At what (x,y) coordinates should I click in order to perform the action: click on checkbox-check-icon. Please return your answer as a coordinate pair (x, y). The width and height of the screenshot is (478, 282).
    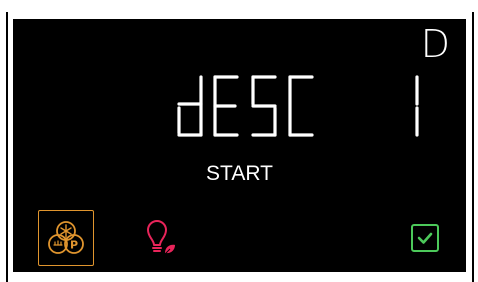
    Looking at the image, I should click on (425, 238).